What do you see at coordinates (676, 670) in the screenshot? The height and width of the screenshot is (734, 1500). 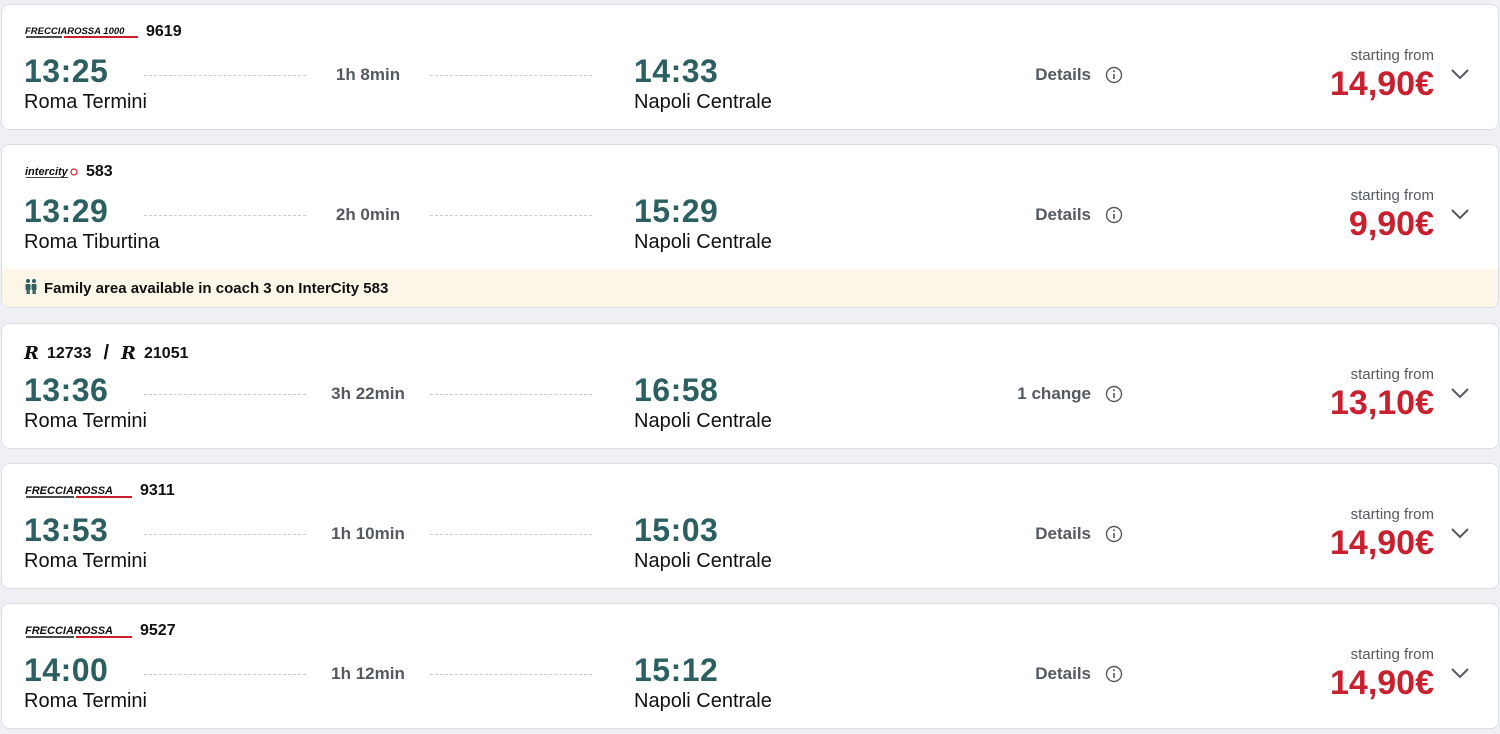 I see `arrival-time: 15:12` at bounding box center [676, 670].